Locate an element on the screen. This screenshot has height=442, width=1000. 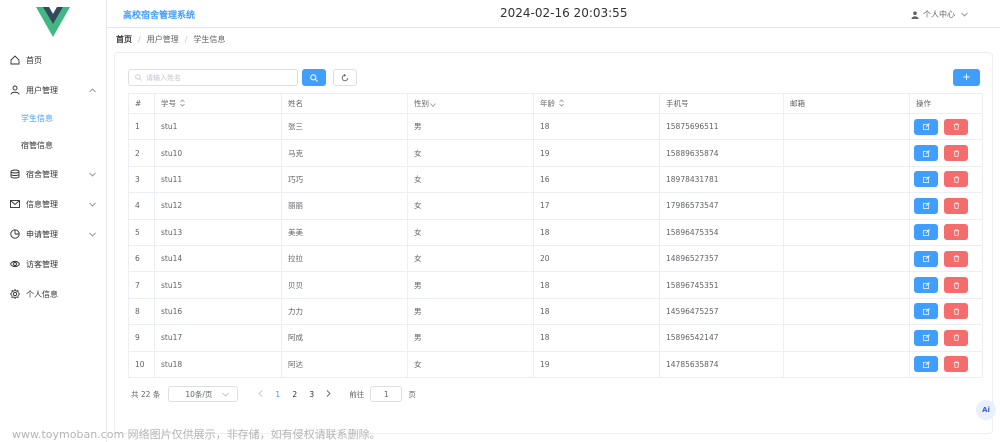
sidebar-item-application-management: 申请管理 is located at coordinates (53, 234).